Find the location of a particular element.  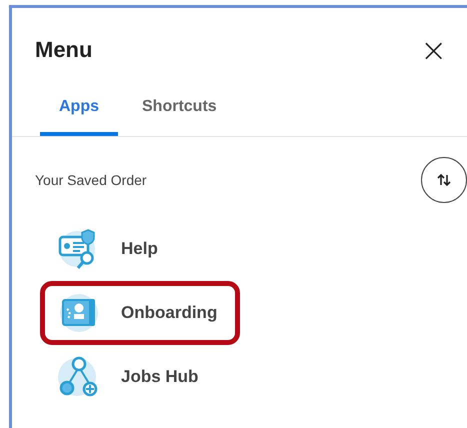

section-label: Your Saved Order is located at coordinates (91, 180).